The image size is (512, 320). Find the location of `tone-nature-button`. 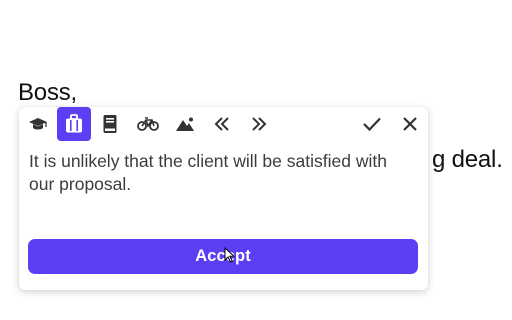

tone-nature-button is located at coordinates (185, 124).